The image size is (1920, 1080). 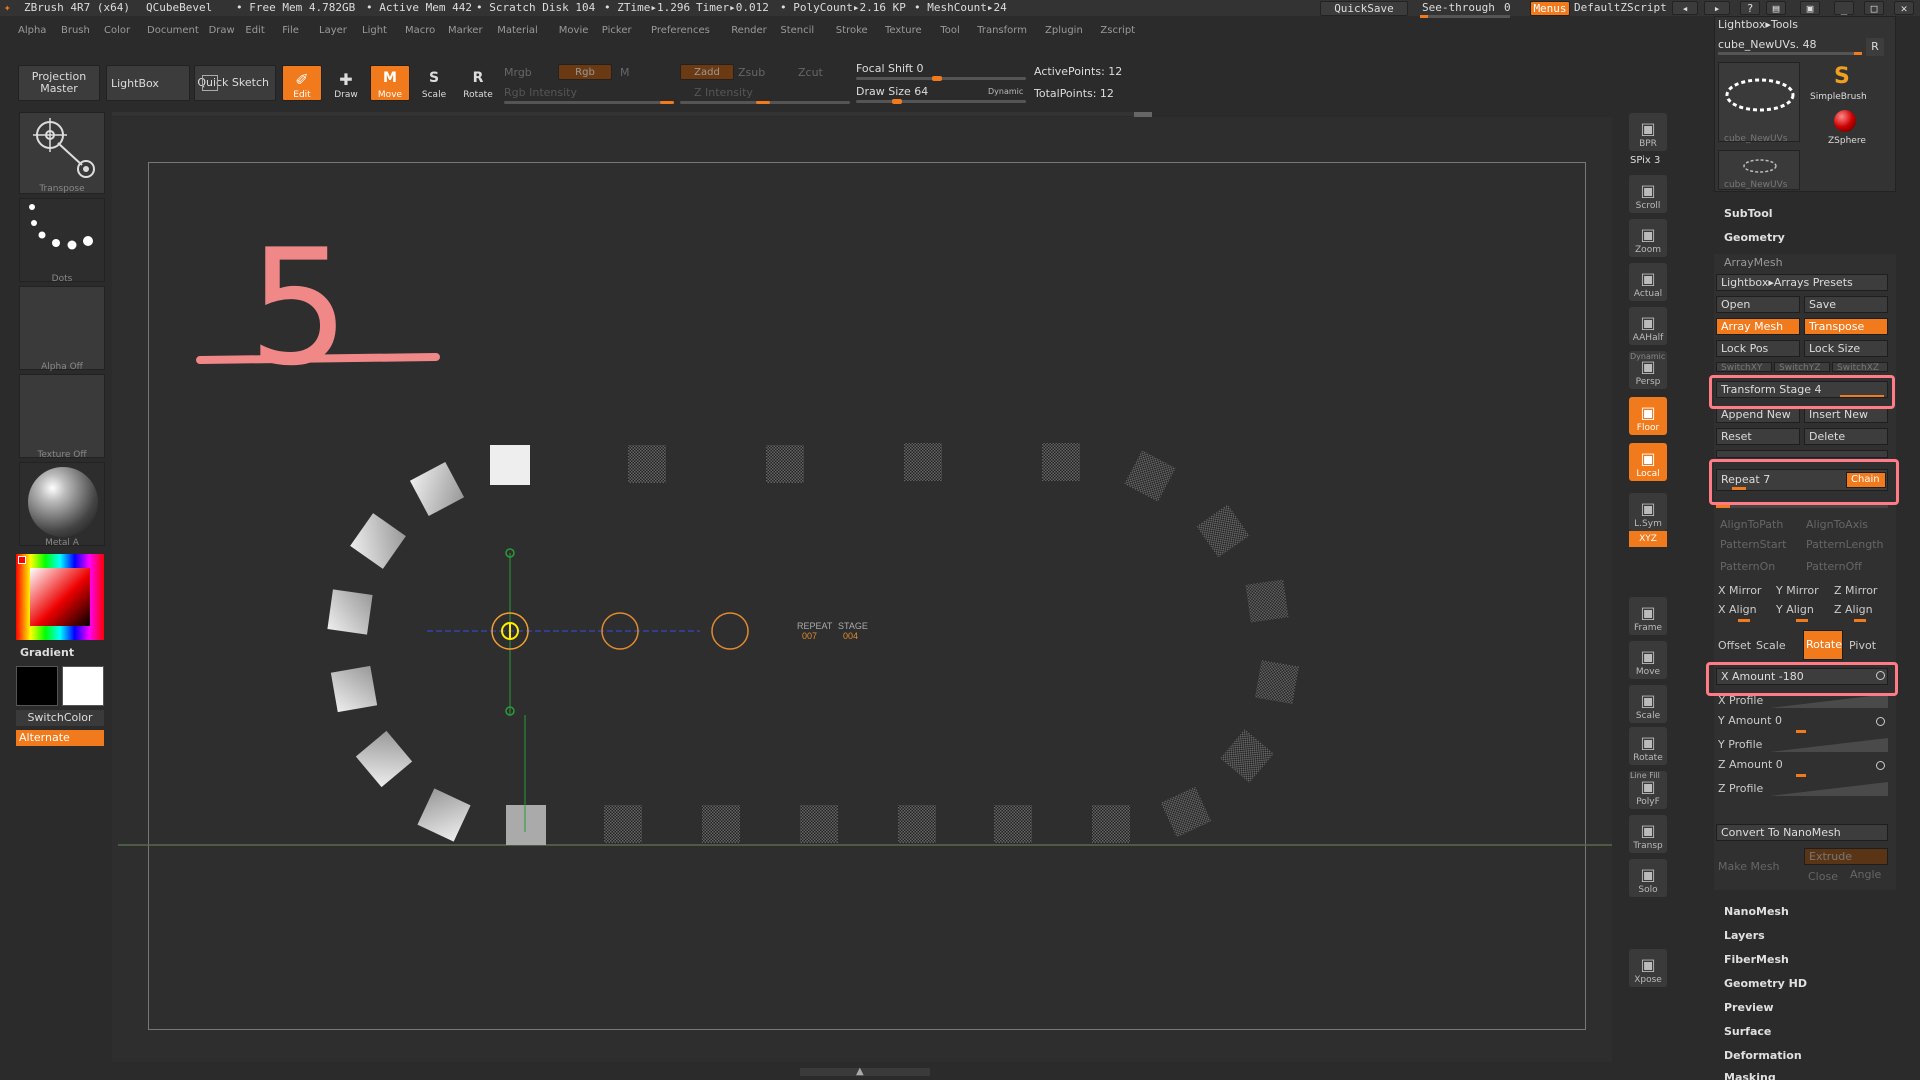 I want to click on focal-shift-label: Focal Shift 0, so click(x=890, y=68).